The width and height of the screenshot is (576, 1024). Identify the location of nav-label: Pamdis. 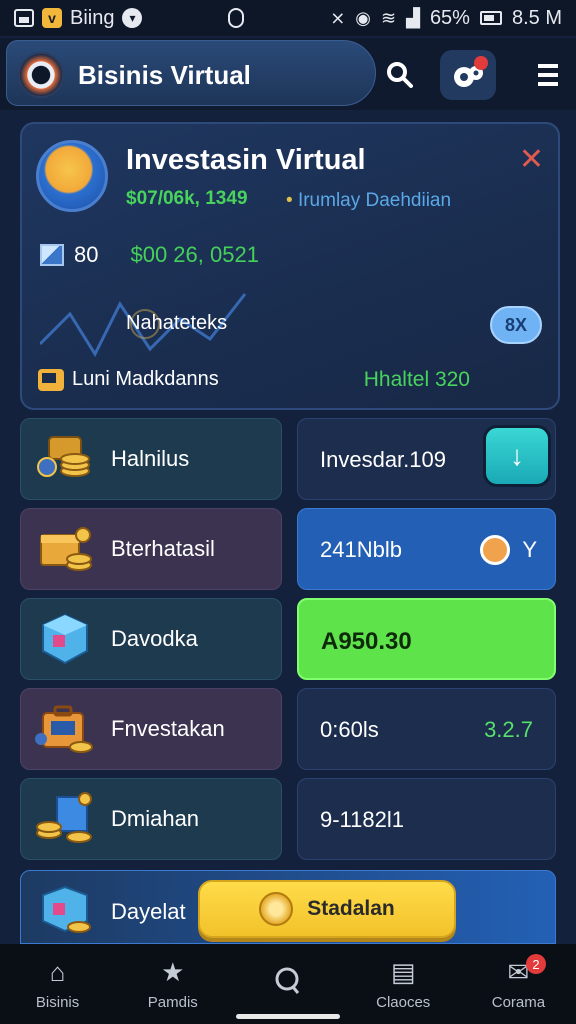
(172, 1002).